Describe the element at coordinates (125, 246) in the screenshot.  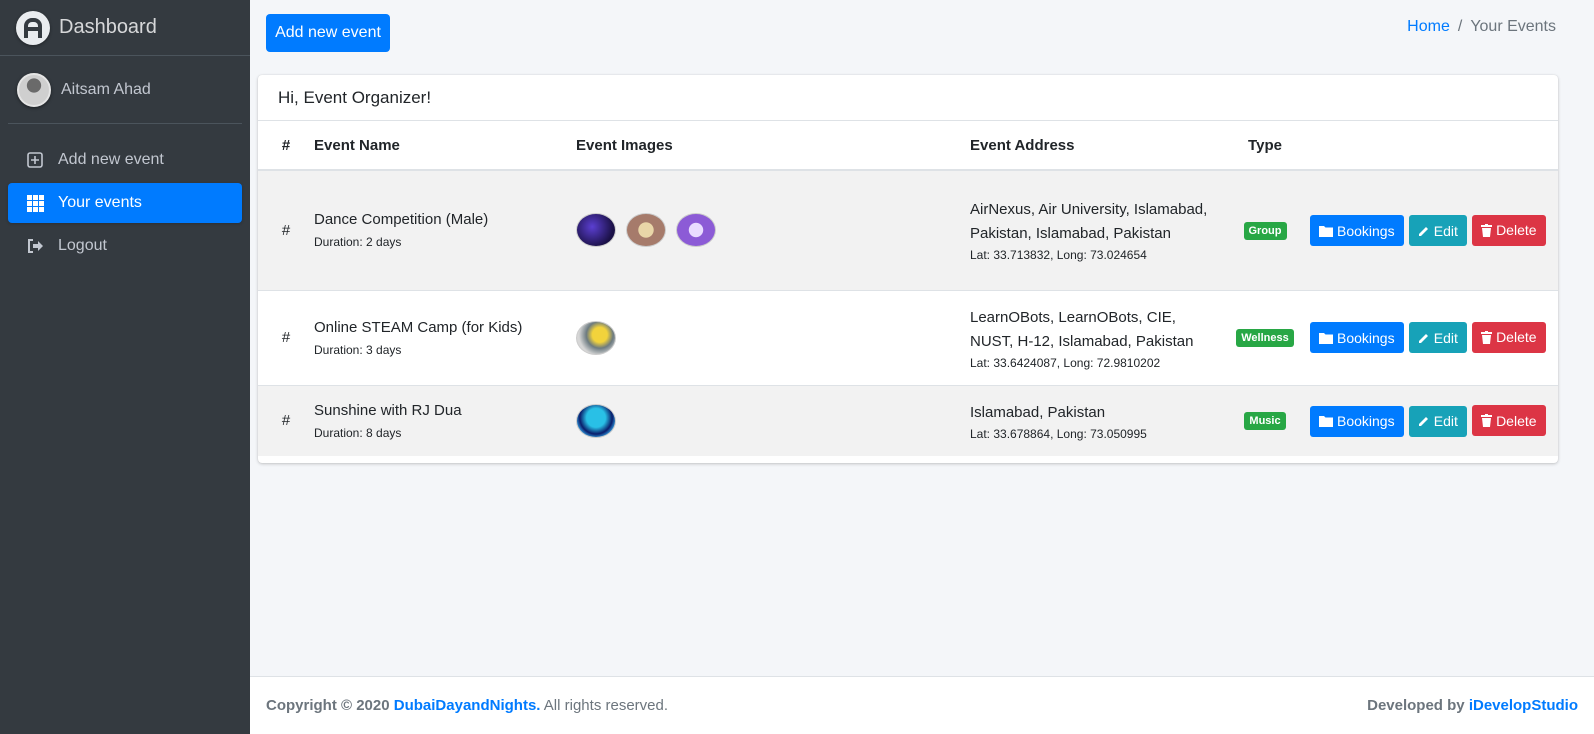
I see `sidebar-item-logout: Logout` at that location.